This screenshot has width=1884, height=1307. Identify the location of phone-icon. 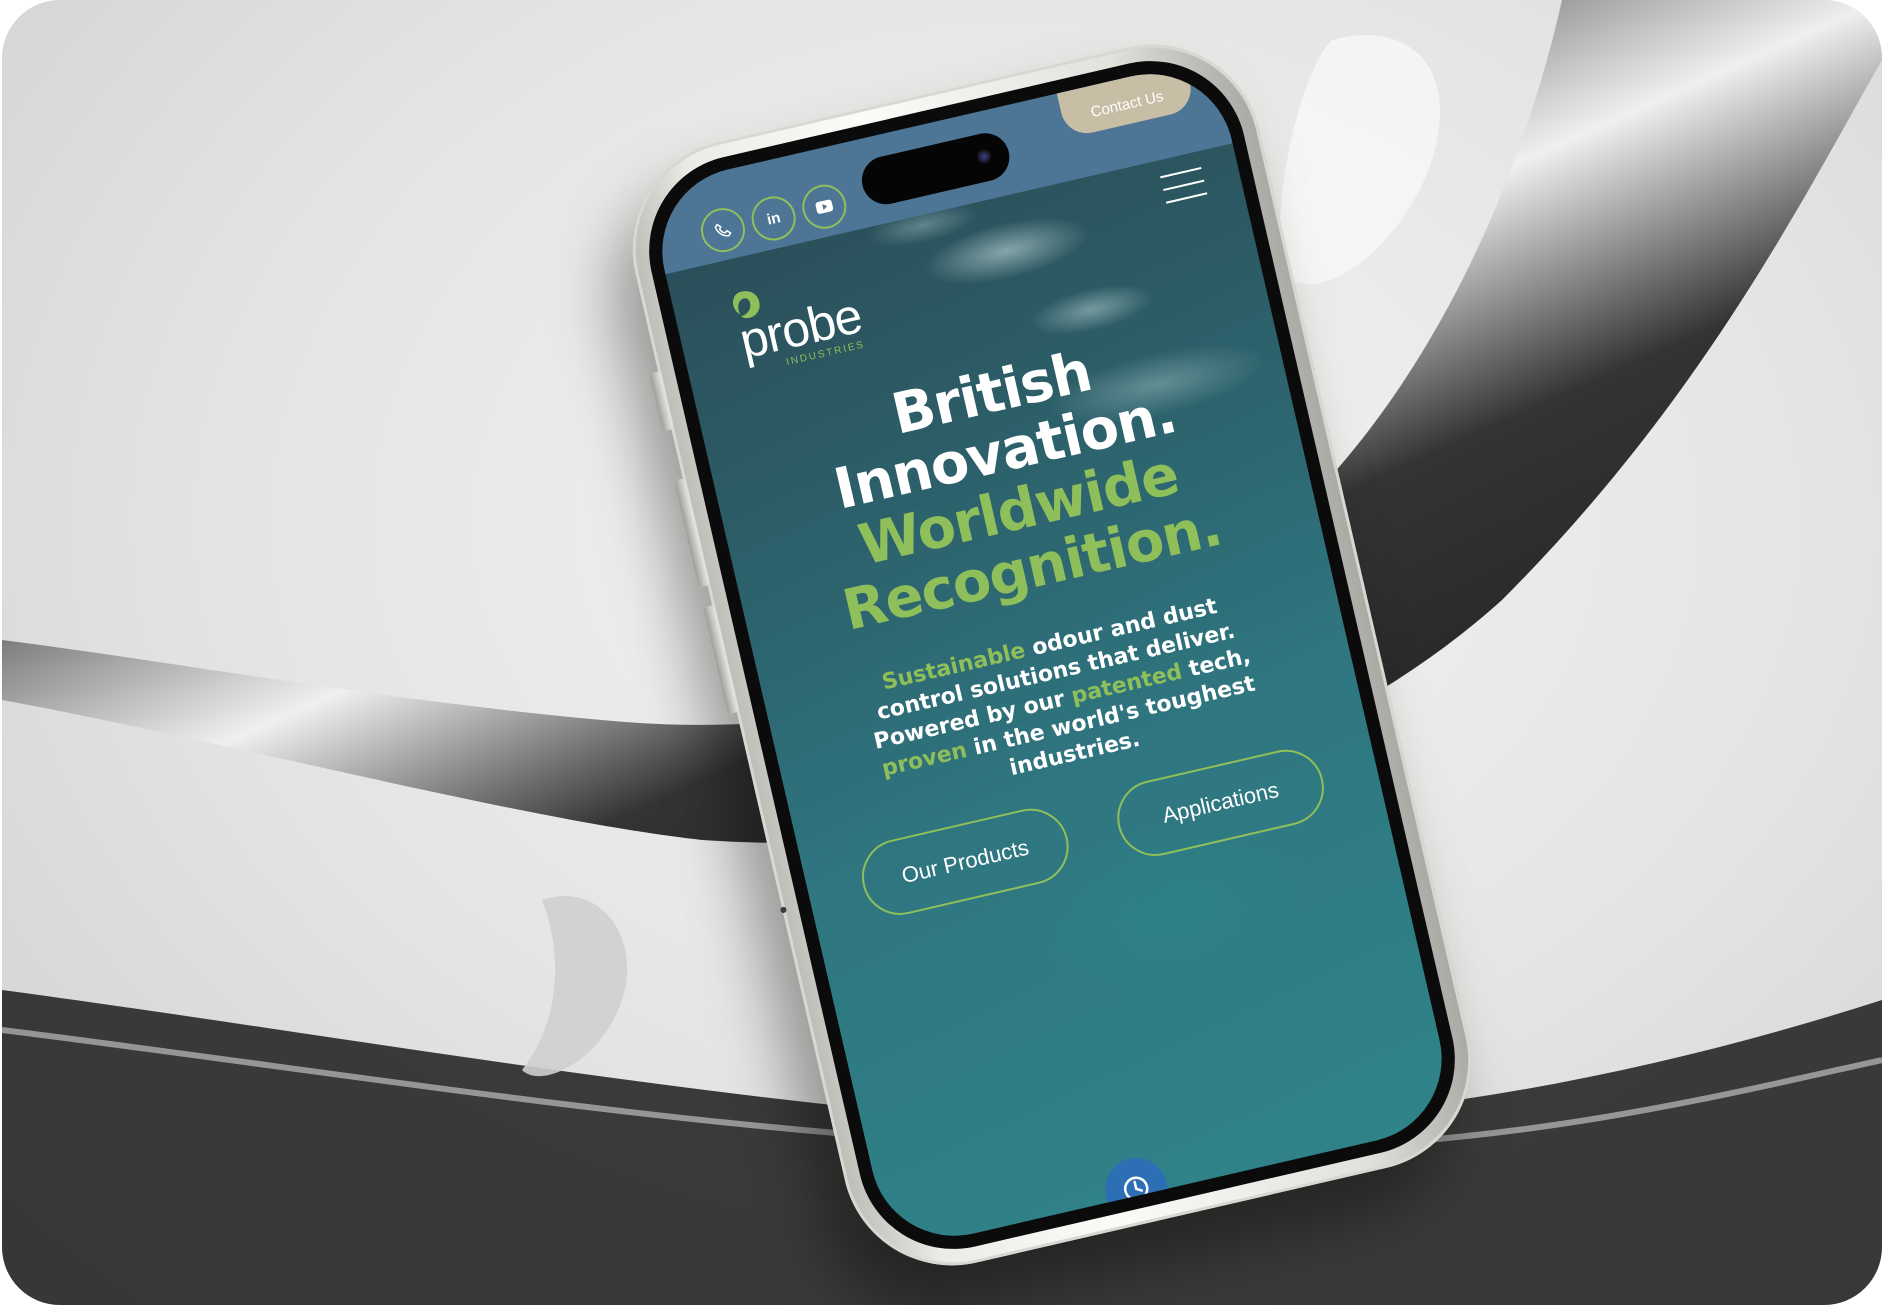
(723, 230).